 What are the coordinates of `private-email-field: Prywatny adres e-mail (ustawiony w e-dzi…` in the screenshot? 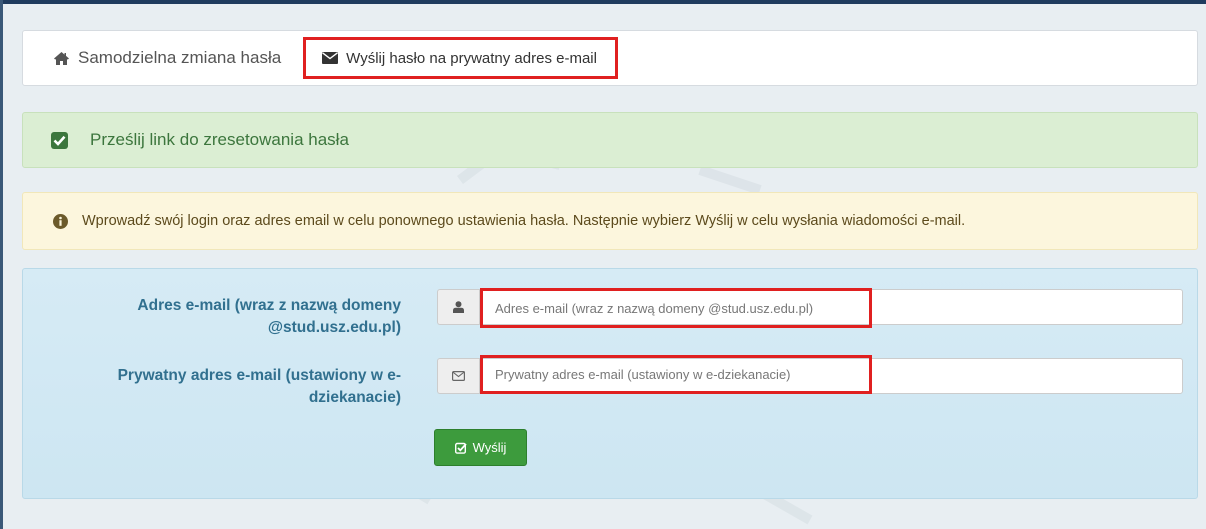 It's located at (831, 374).